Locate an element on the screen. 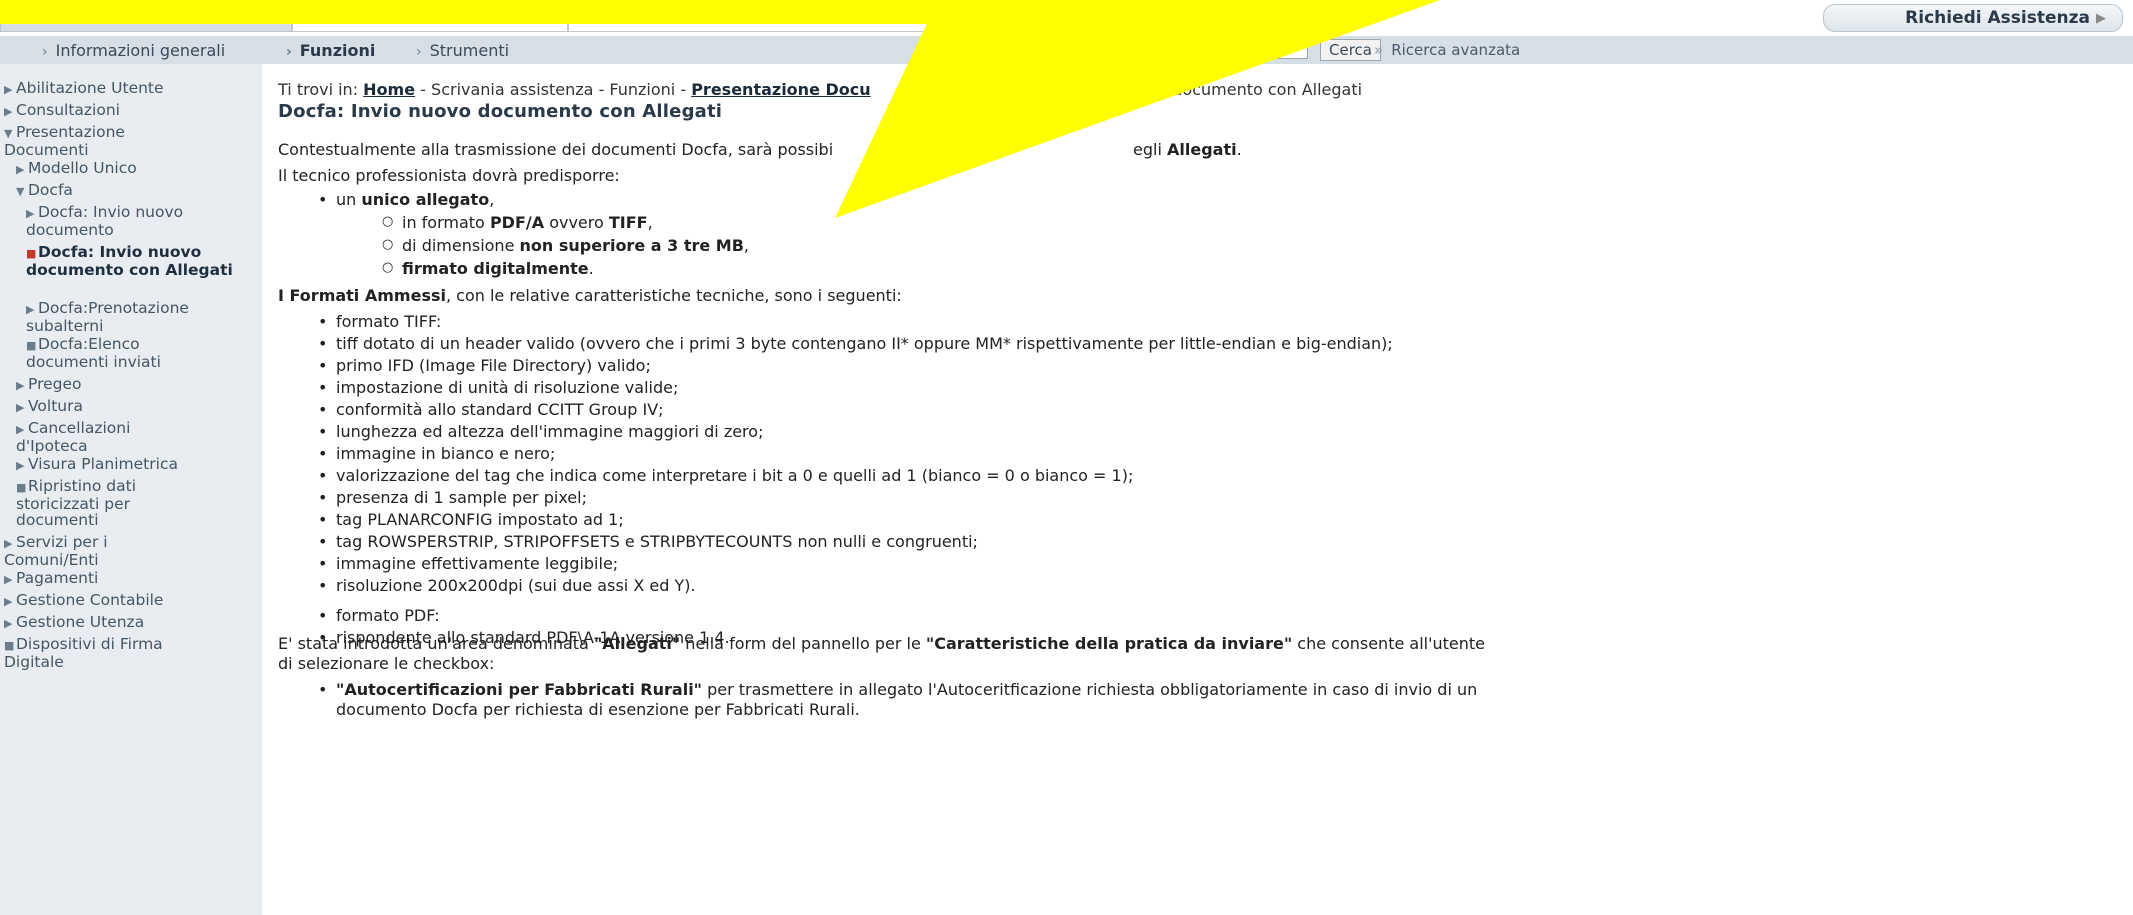 This screenshot has height=915, width=2133. sidebar-item-gestione-contabile: ▶ Gestione Contabile is located at coordinates (83, 601).